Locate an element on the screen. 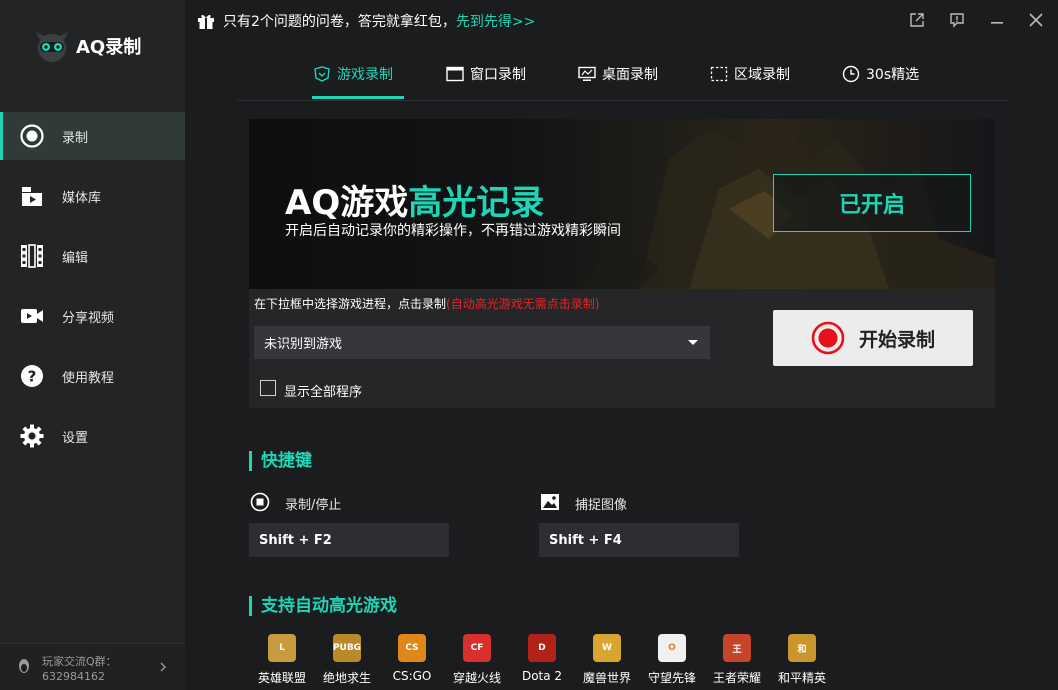  notice-text: 只有2个问题的问卷，答完就拿红包， is located at coordinates (339, 22).